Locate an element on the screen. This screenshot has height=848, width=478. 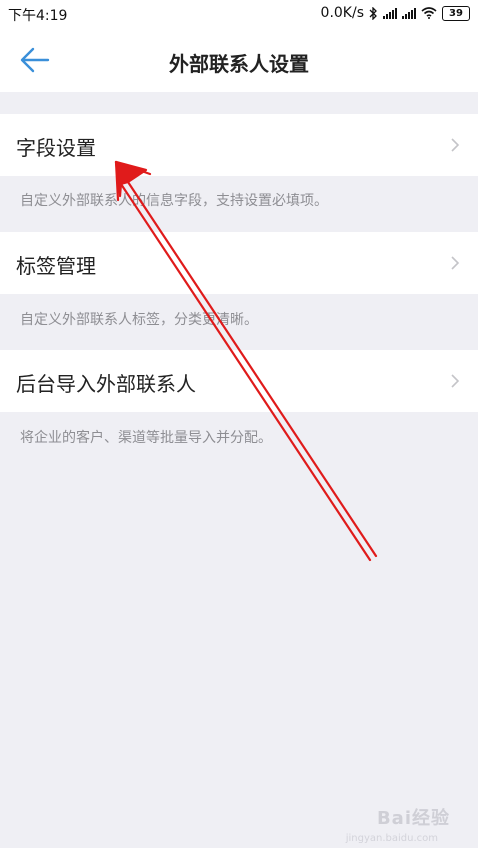
settings-item-tag-management: 标签管理 is located at coordinates (239, 263).